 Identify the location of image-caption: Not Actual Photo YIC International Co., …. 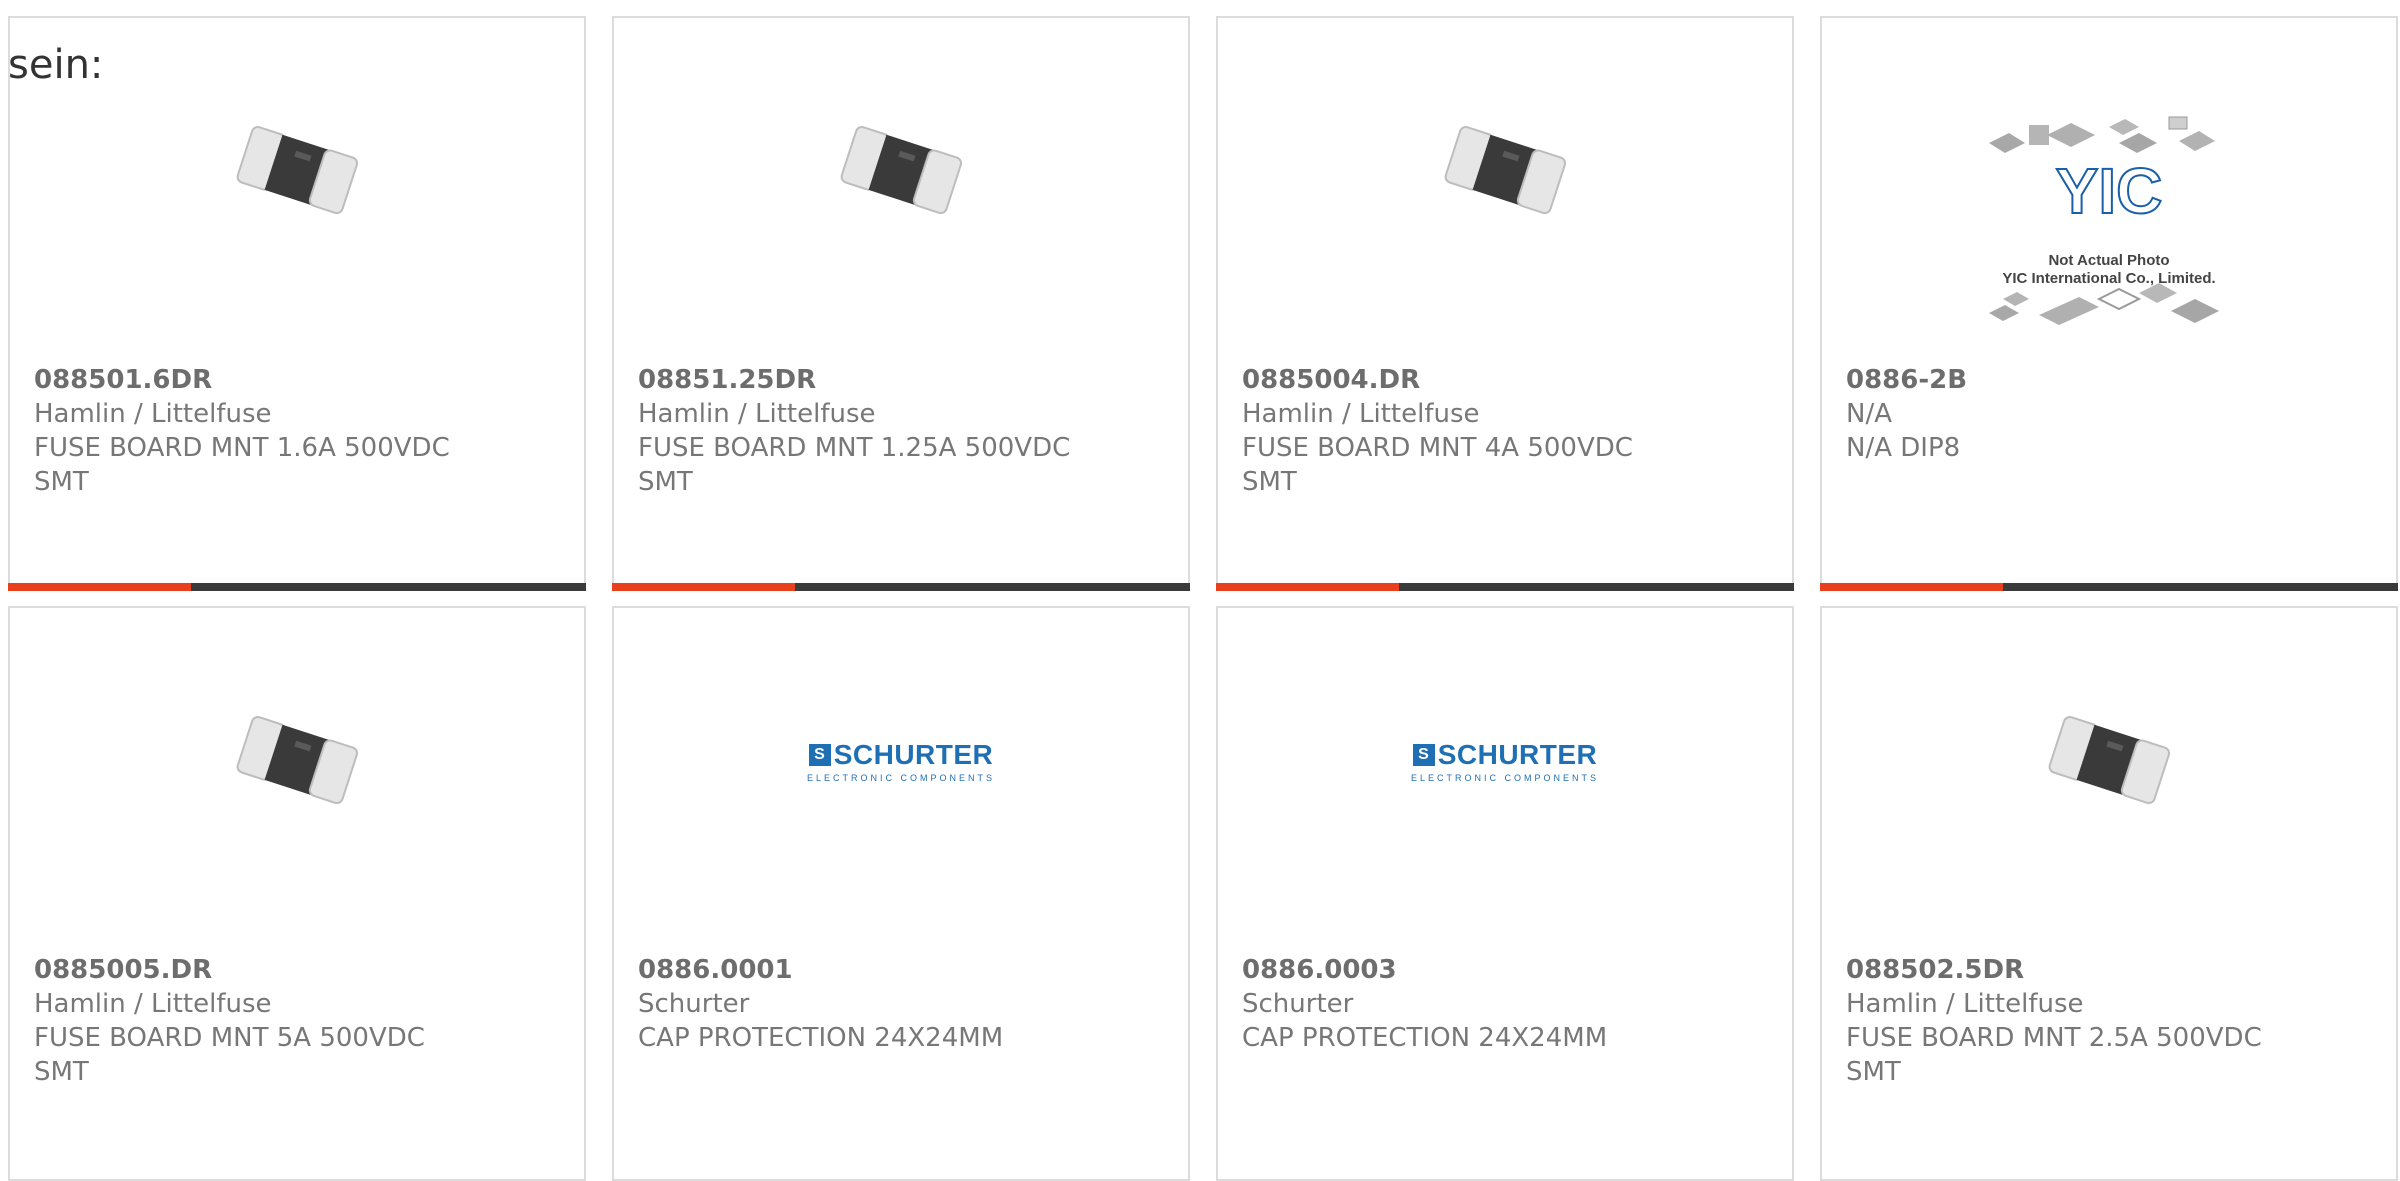
(2109, 270).